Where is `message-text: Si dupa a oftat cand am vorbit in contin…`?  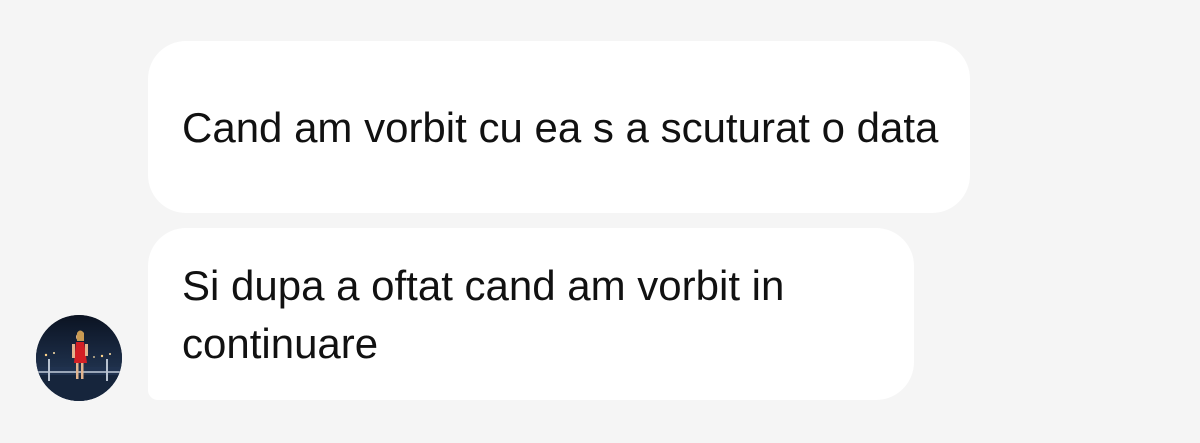 message-text: Si dupa a oftat cand am vorbit in contin… is located at coordinates (483, 314).